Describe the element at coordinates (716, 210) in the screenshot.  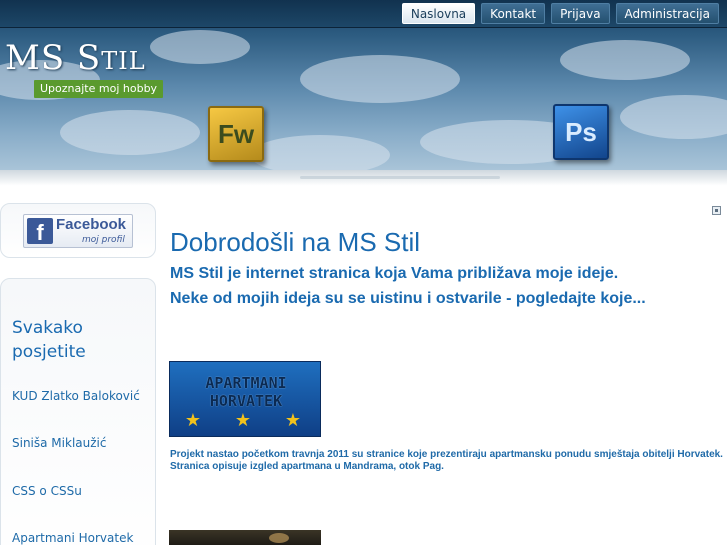
I see `edit-icon` at that location.